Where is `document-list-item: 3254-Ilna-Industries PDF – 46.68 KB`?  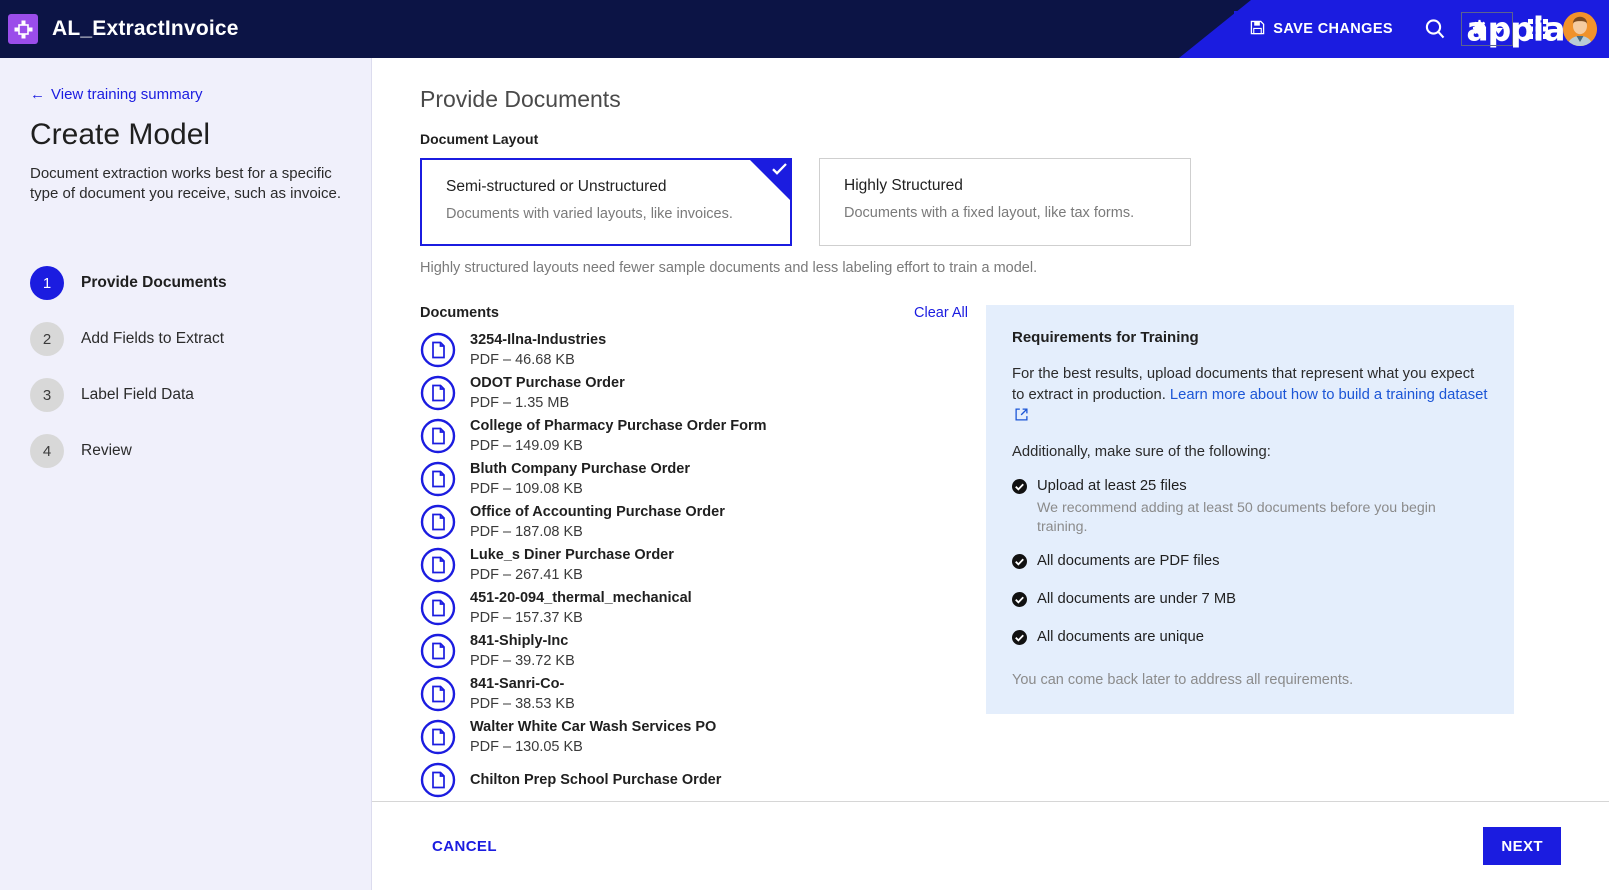 document-list-item: 3254-Ilna-Industries PDF – 46.68 KB is located at coordinates (694, 349).